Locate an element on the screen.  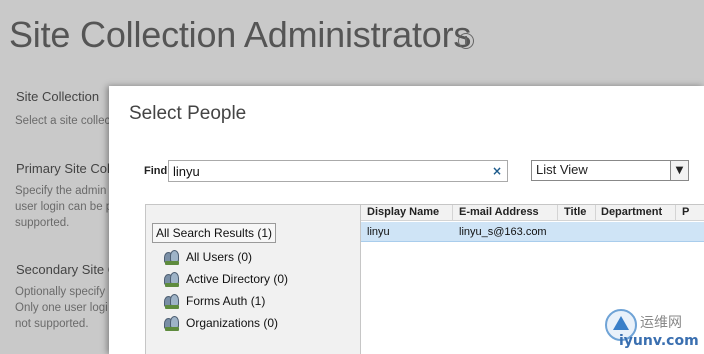
watermark-url: iyunv.com is located at coordinates (659, 341).